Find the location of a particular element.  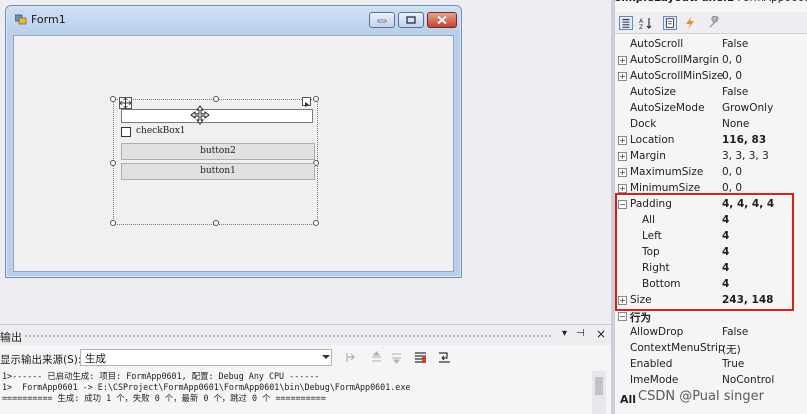

textbox is located at coordinates (217, 116).